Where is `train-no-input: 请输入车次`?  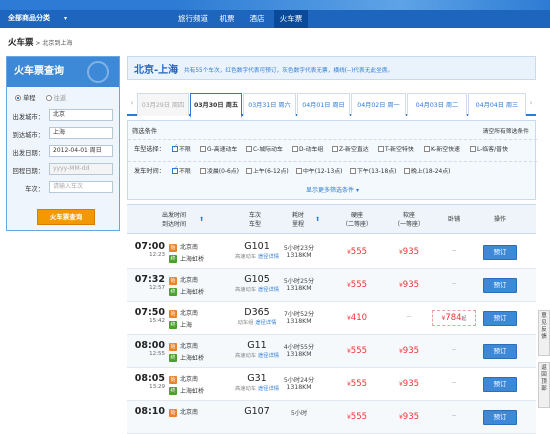 train-no-input: 请输入车次 is located at coordinates (81, 187).